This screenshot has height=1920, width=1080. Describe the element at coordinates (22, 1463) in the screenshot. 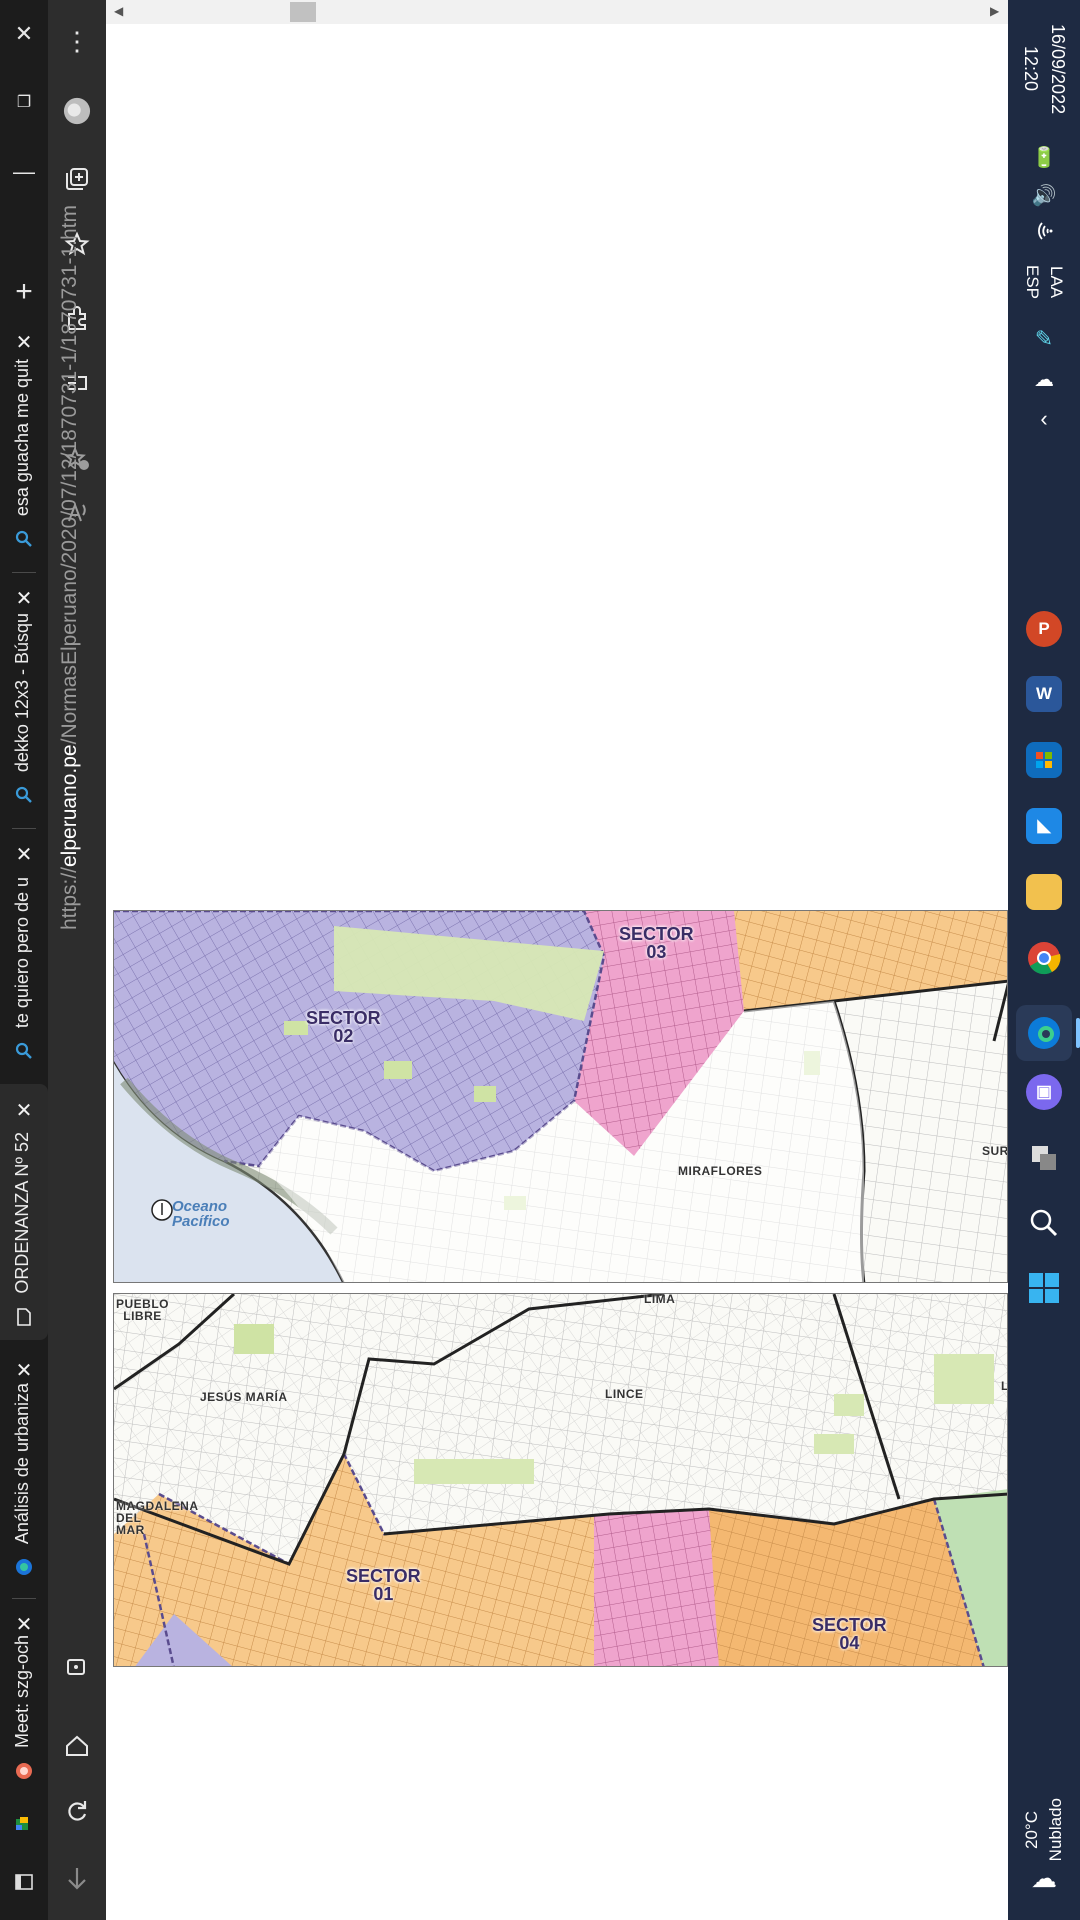

I see `tab-label: Análisis de urbaniza` at that location.